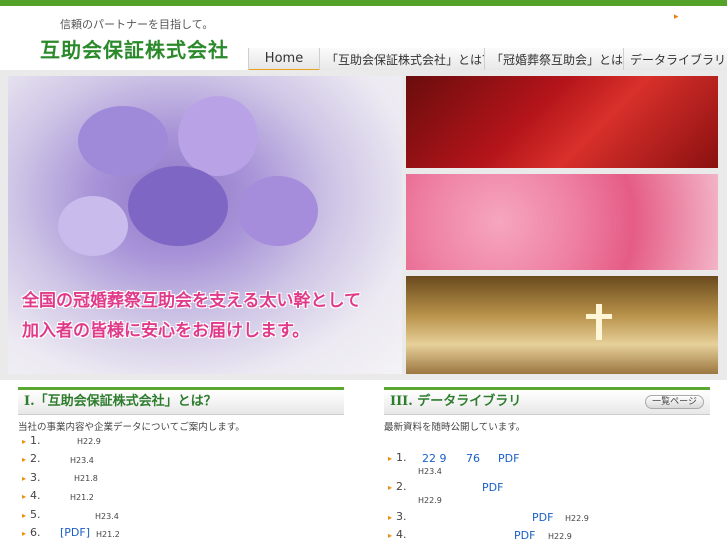 The height and width of the screenshot is (545, 727). I want to click on list-item: ▸ 5. H23.4, so click(70, 516).